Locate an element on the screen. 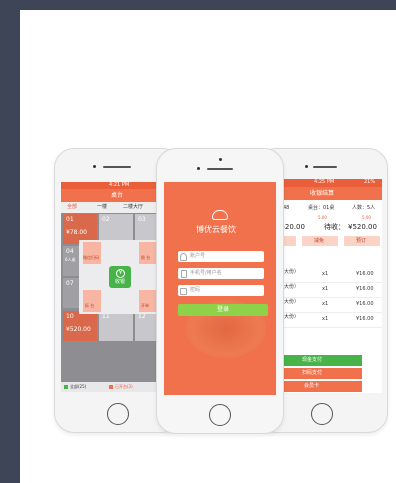 The height and width of the screenshot is (483, 396). phone-icon is located at coordinates (184, 274).